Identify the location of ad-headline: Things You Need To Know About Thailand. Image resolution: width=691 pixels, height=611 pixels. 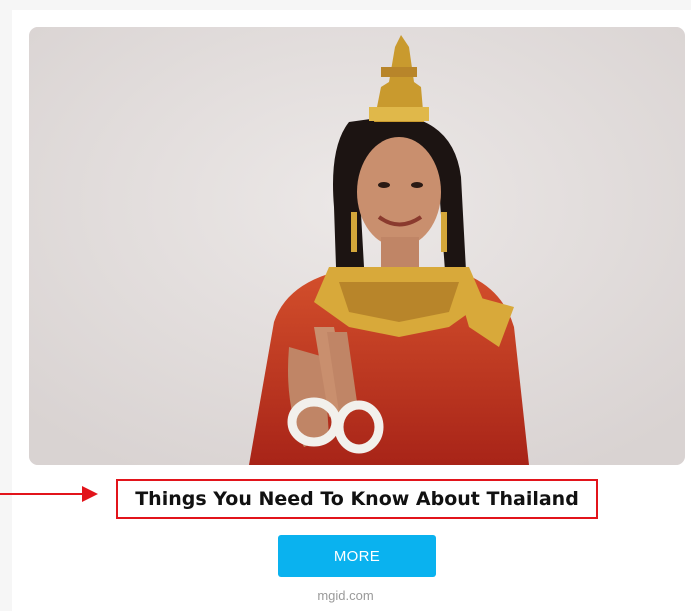
(357, 499).